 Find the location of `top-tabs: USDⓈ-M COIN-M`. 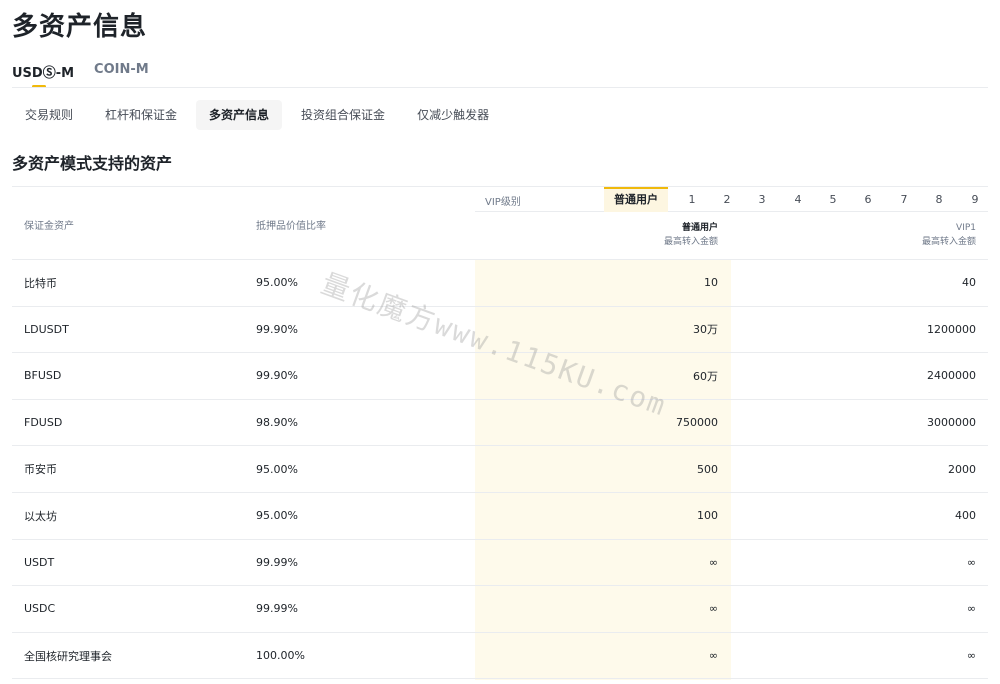

top-tabs: USDⓈ-M COIN-M is located at coordinates (90, 75).